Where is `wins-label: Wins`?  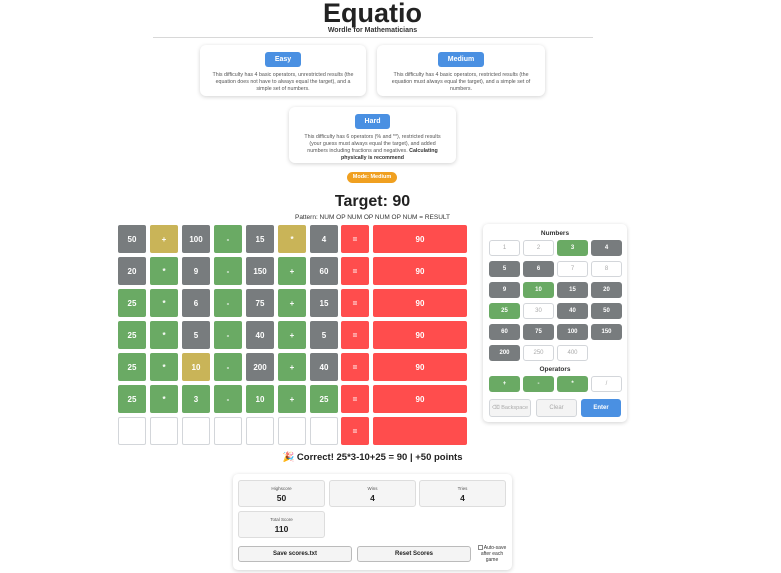 wins-label: Wins is located at coordinates (372, 488).